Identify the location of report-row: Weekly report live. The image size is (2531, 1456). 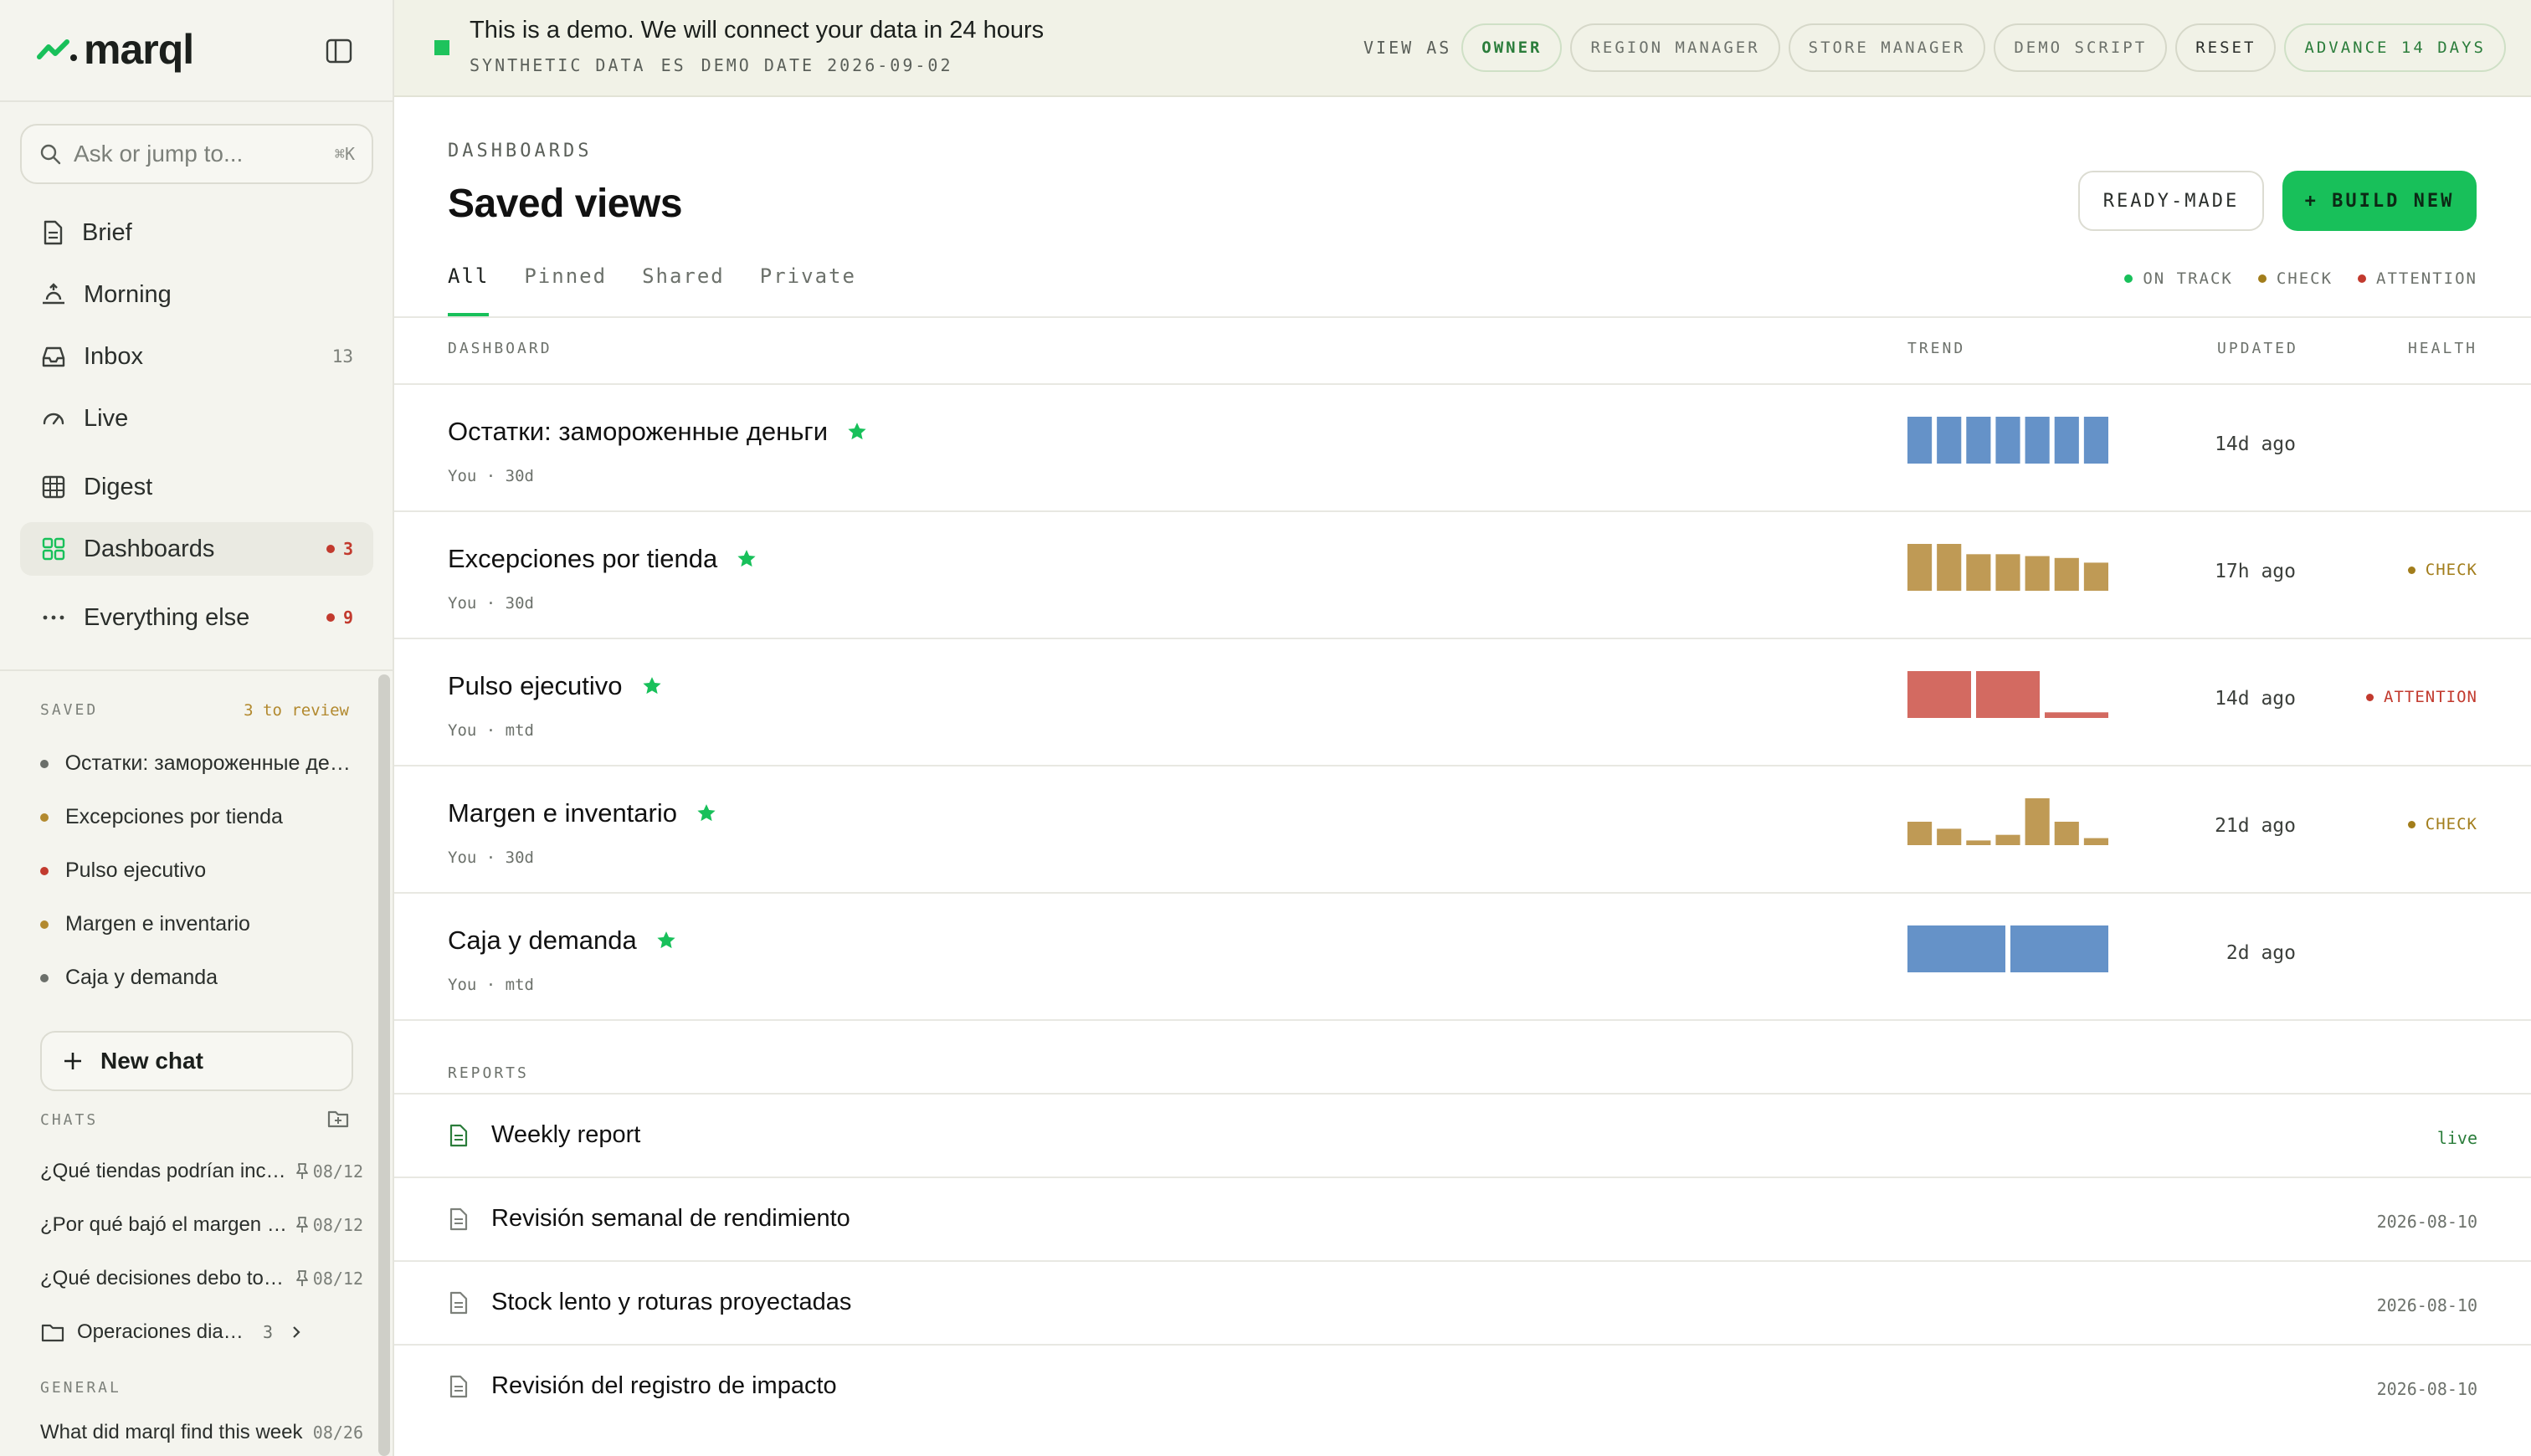
(1462, 1136).